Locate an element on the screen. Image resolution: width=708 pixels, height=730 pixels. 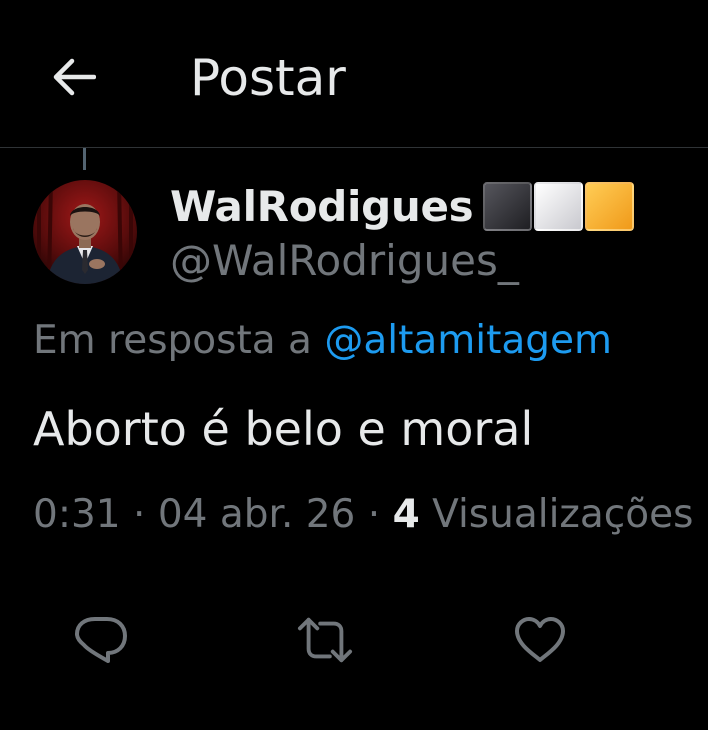
white-square-emoji is located at coordinates (559, 206).